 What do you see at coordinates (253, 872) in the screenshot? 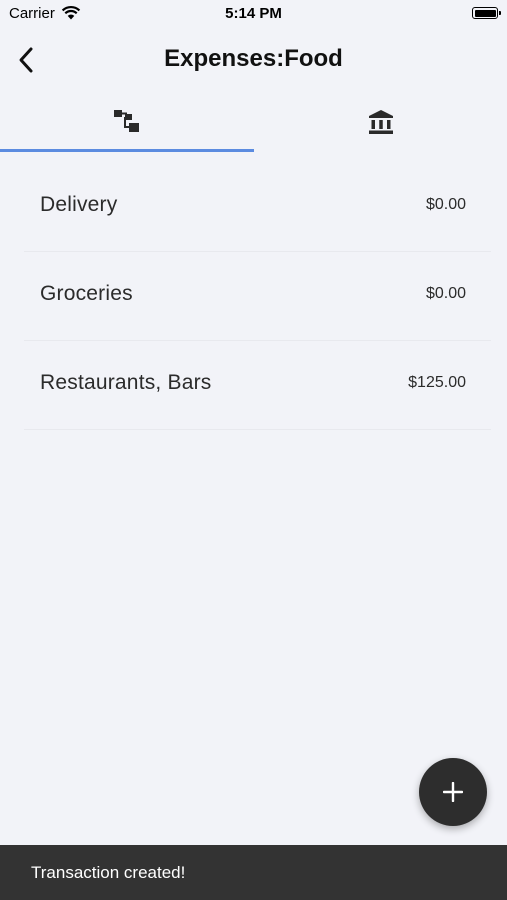
I see `snackbar: Transaction created!` at bounding box center [253, 872].